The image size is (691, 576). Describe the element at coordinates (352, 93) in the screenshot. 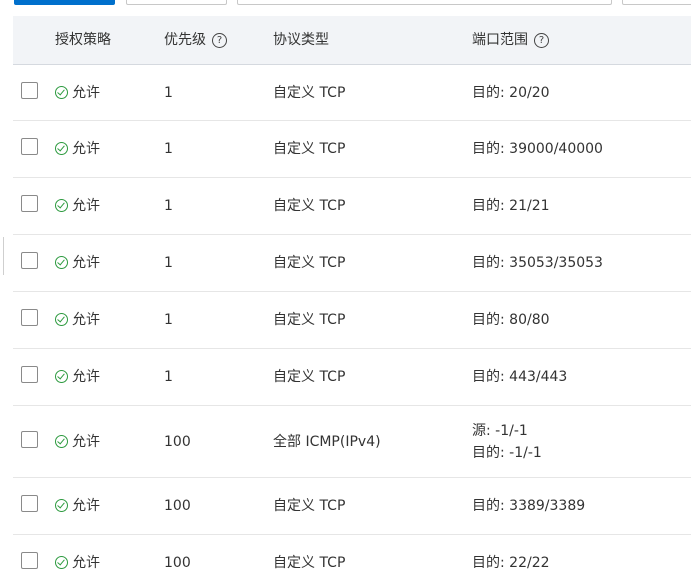

I see `table-row: 允许 1 自定义 TCP 目的: 20/20` at that location.